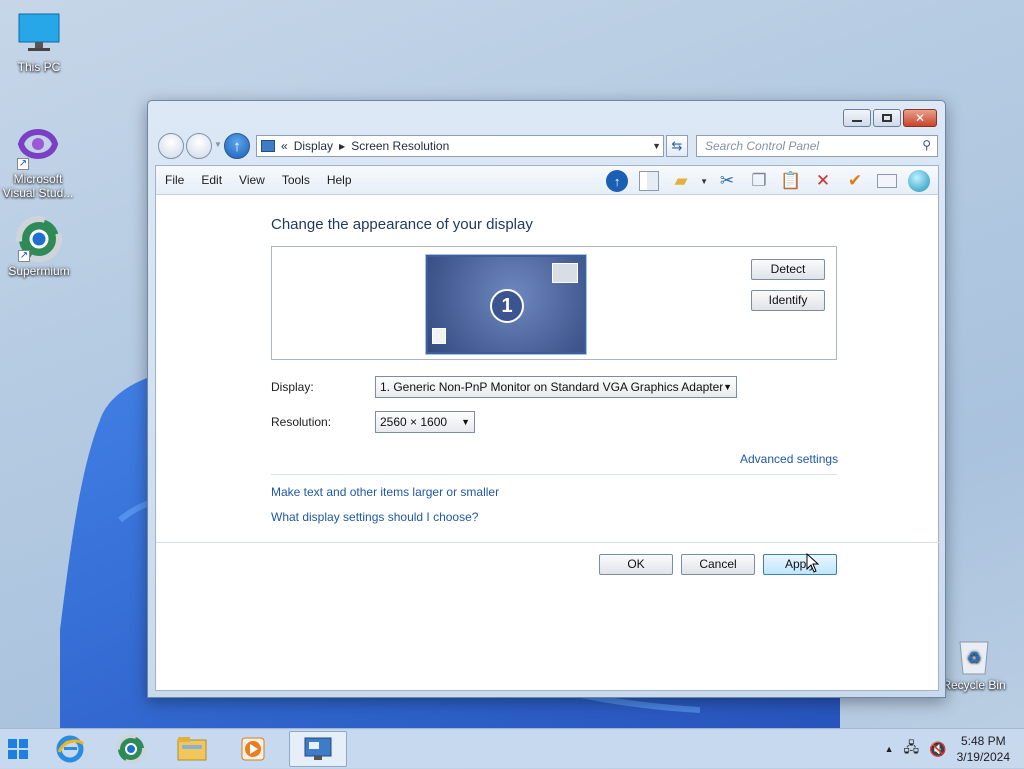 Image resolution: width=1024 pixels, height=769 pixels. I want to click on taskbar-screen-resolution, so click(318, 749).